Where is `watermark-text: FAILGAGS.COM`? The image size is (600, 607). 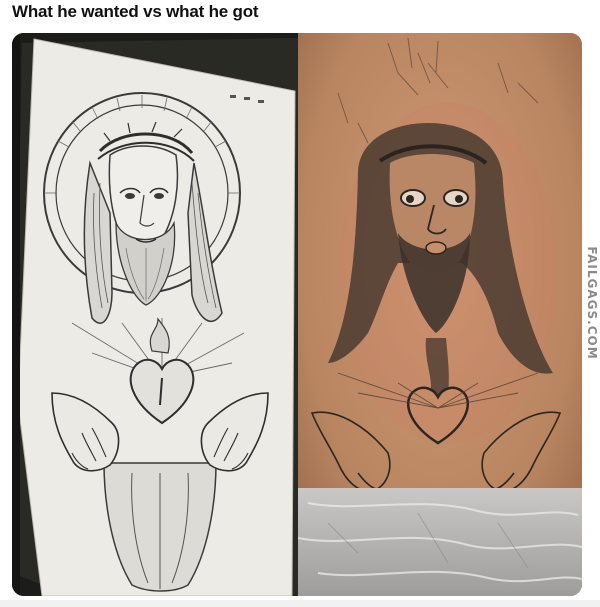
watermark-text: FAILGAGS.COM is located at coordinates (591, 302).